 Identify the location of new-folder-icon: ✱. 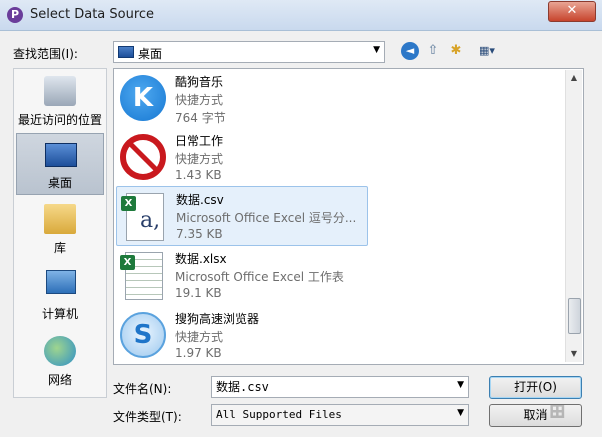
(456, 51).